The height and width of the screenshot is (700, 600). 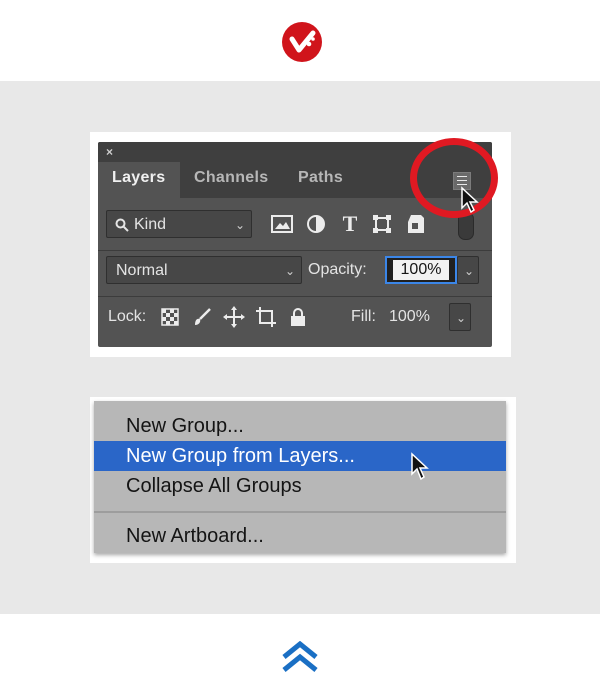 What do you see at coordinates (122, 225) in the screenshot?
I see `search-icon` at bounding box center [122, 225].